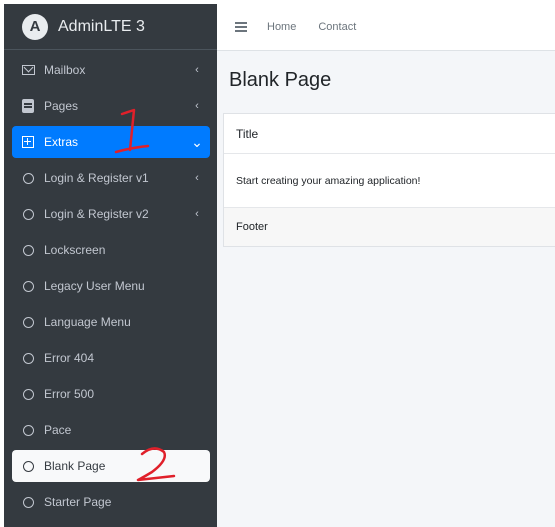  What do you see at coordinates (101, 26) in the screenshot?
I see `brand-title: AdminLTE 3` at bounding box center [101, 26].